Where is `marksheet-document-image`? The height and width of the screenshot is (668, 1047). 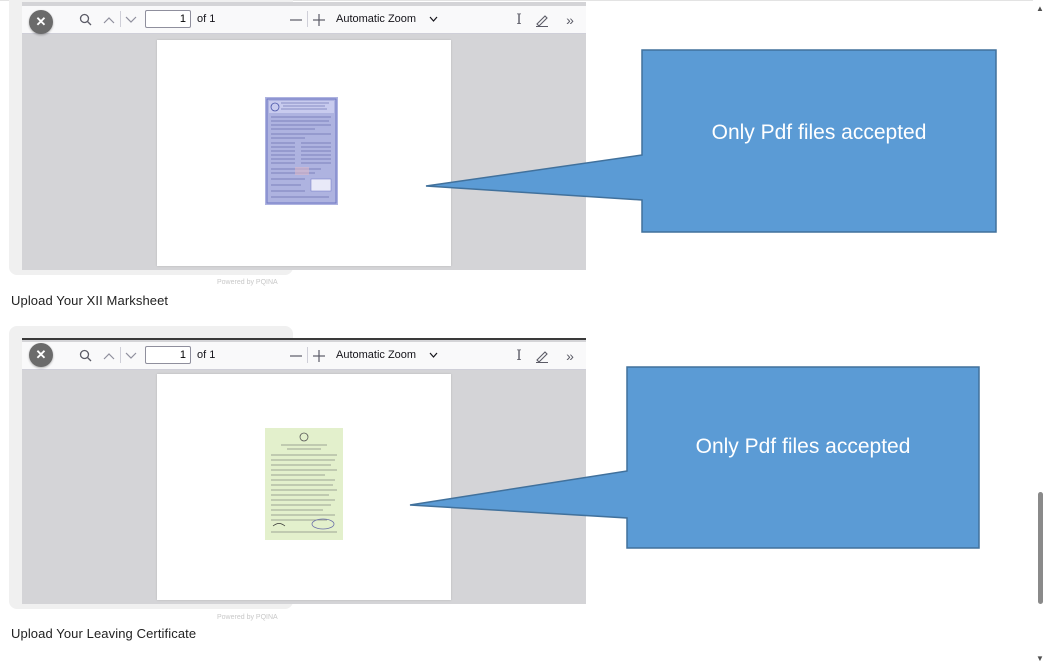
marksheet-document-image is located at coordinates (301, 151).